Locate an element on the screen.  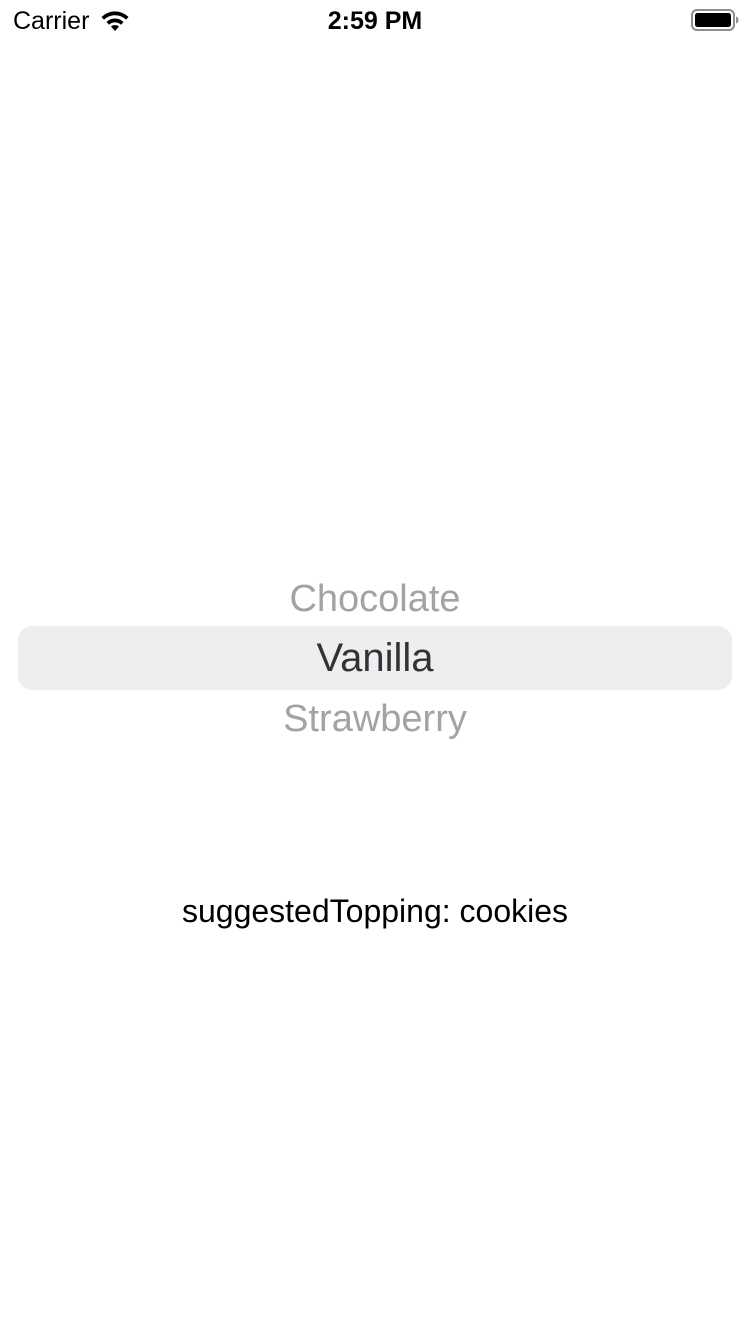
status-bar: Carrier 2:59 PM is located at coordinates (375, 20).